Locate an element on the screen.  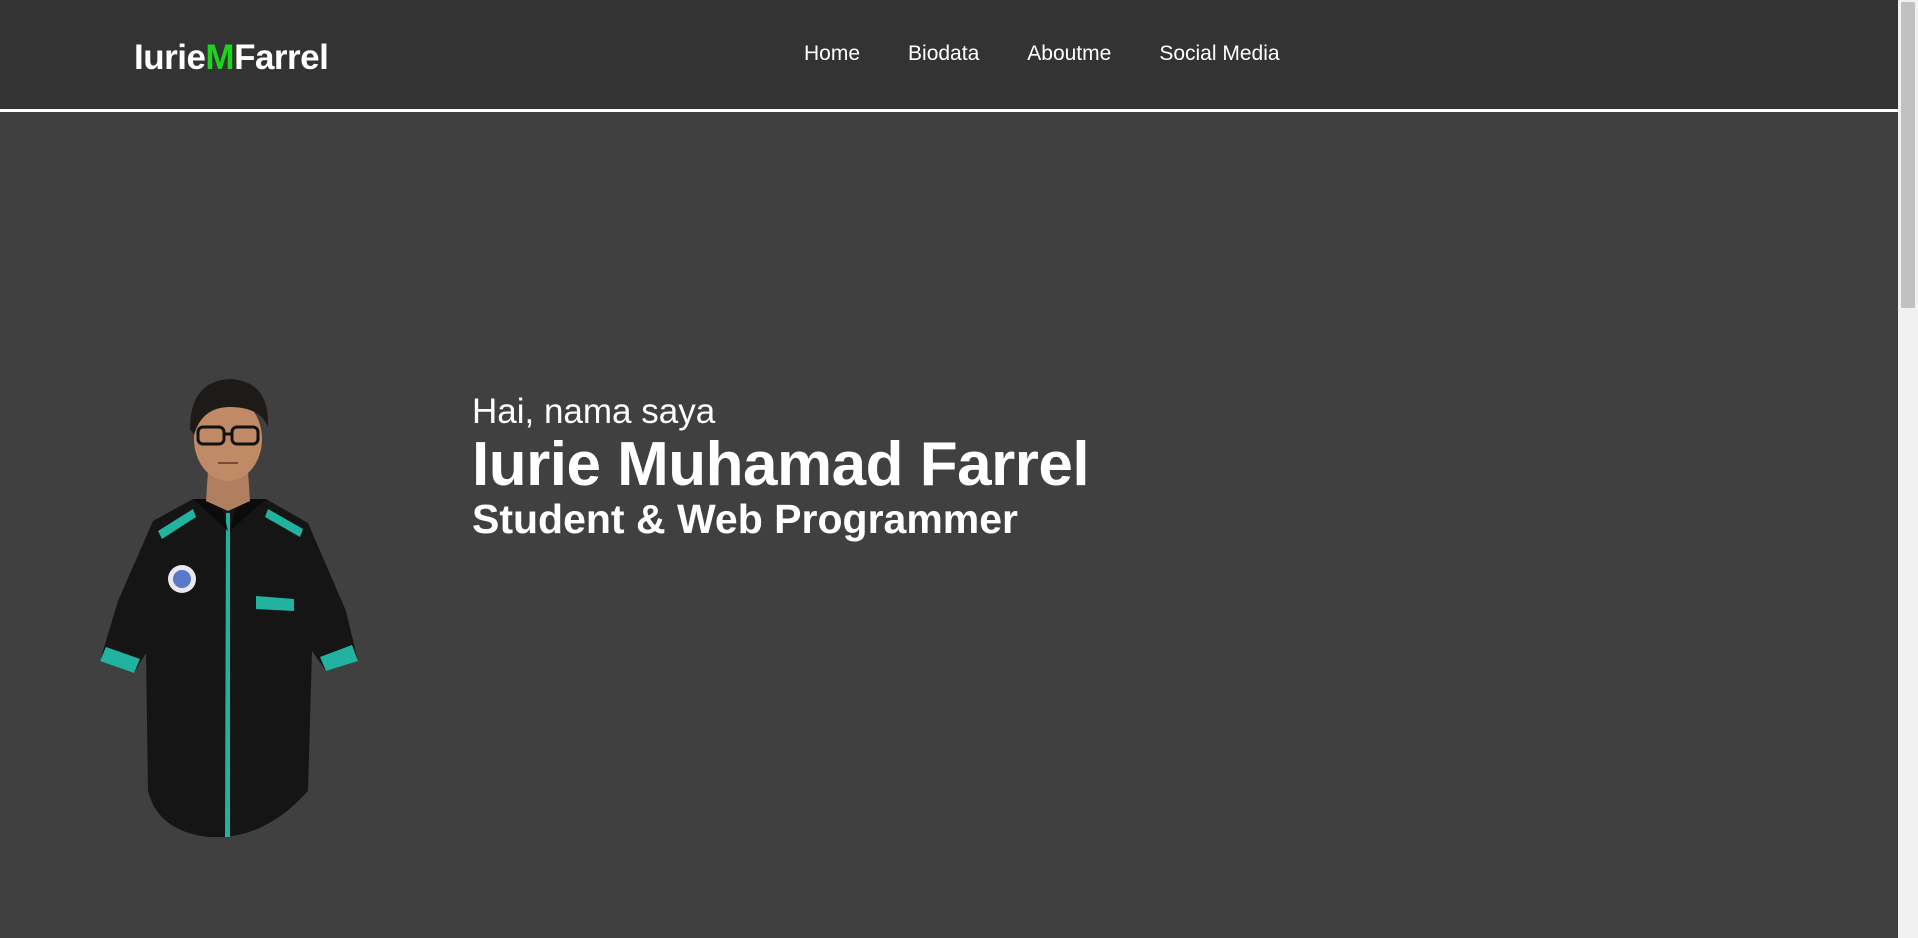
vertical-scrollbar is located at coordinates (1908, 469).